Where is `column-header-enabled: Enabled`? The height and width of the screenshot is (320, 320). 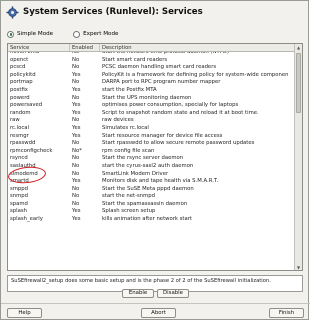
column-header-enabled: Enabled is located at coordinates (85, 47).